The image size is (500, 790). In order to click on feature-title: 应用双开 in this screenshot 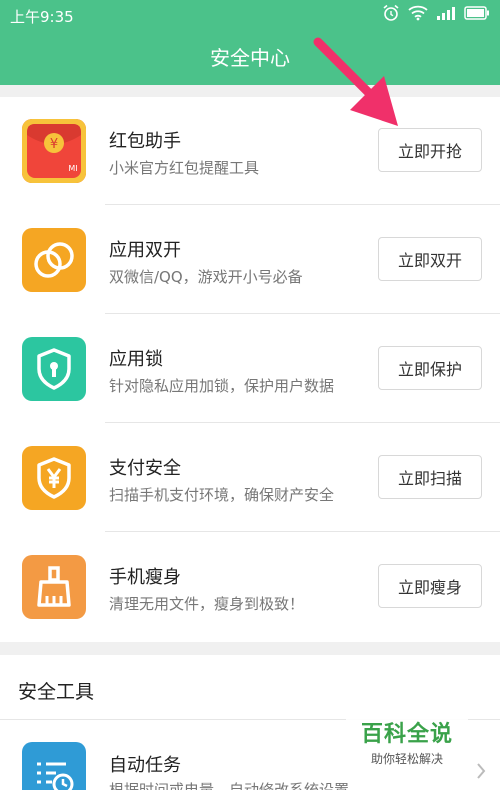, I will do `click(145, 250)`.